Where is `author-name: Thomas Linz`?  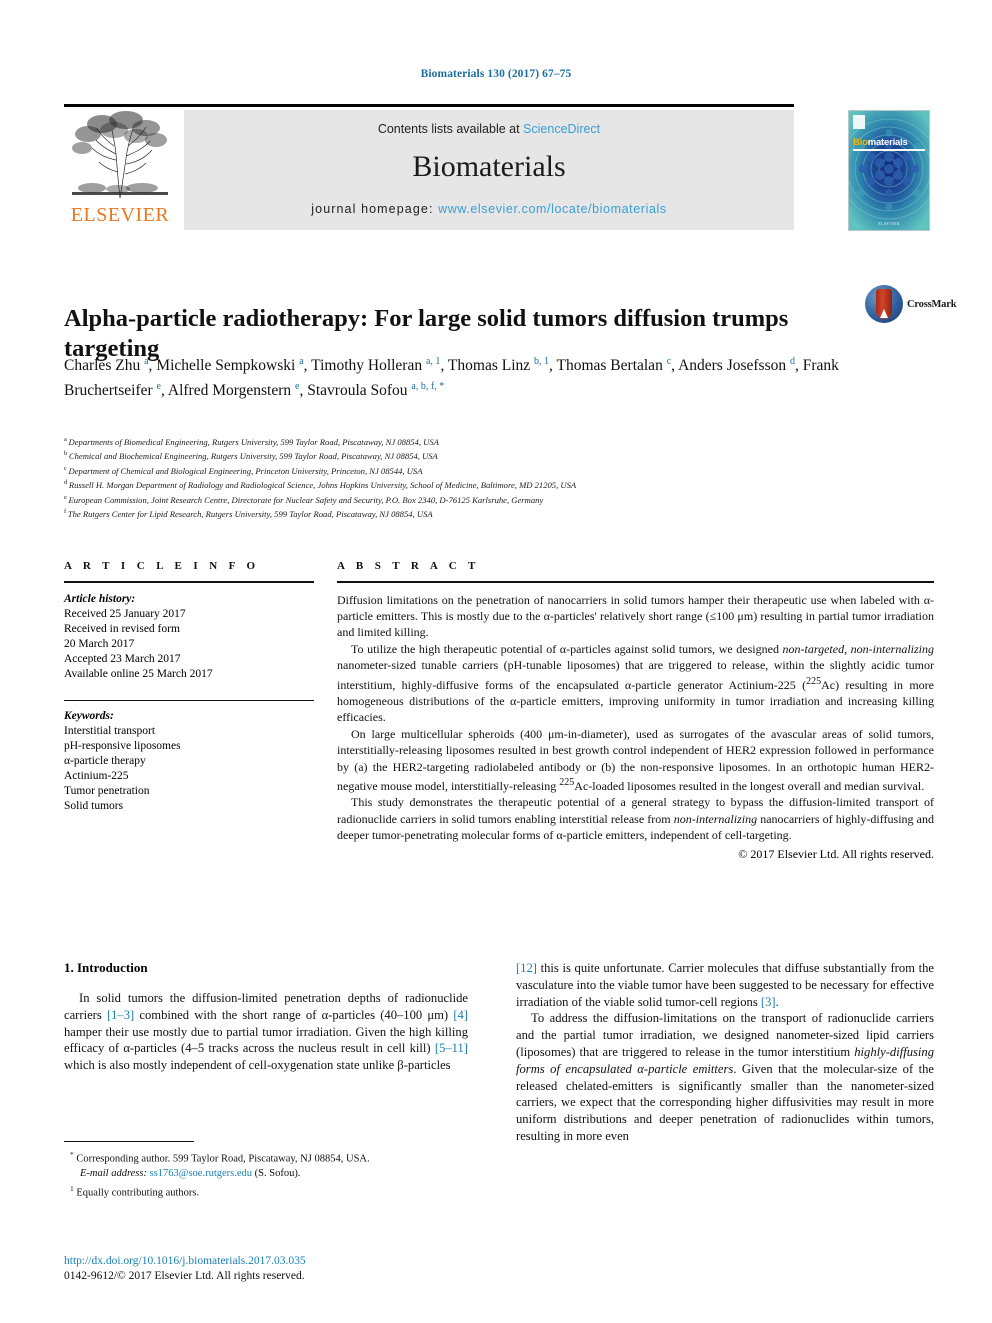
author-name: Thomas Linz is located at coordinates (491, 366).